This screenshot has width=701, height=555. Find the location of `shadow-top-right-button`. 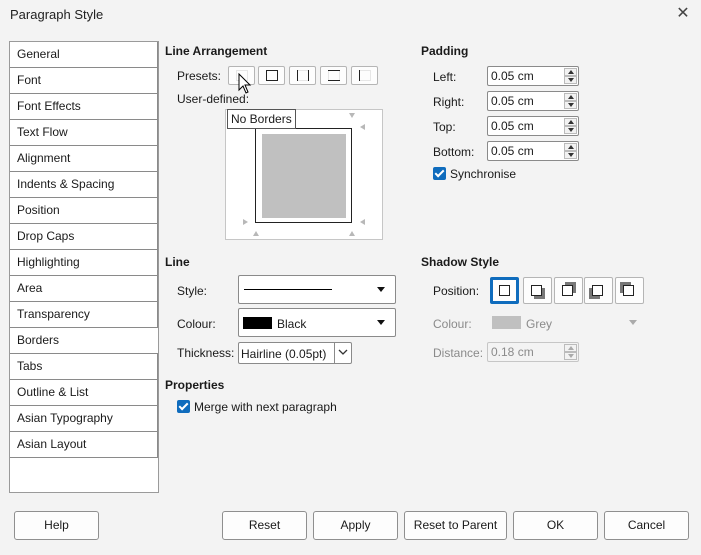

shadow-top-right-button is located at coordinates (568, 290).